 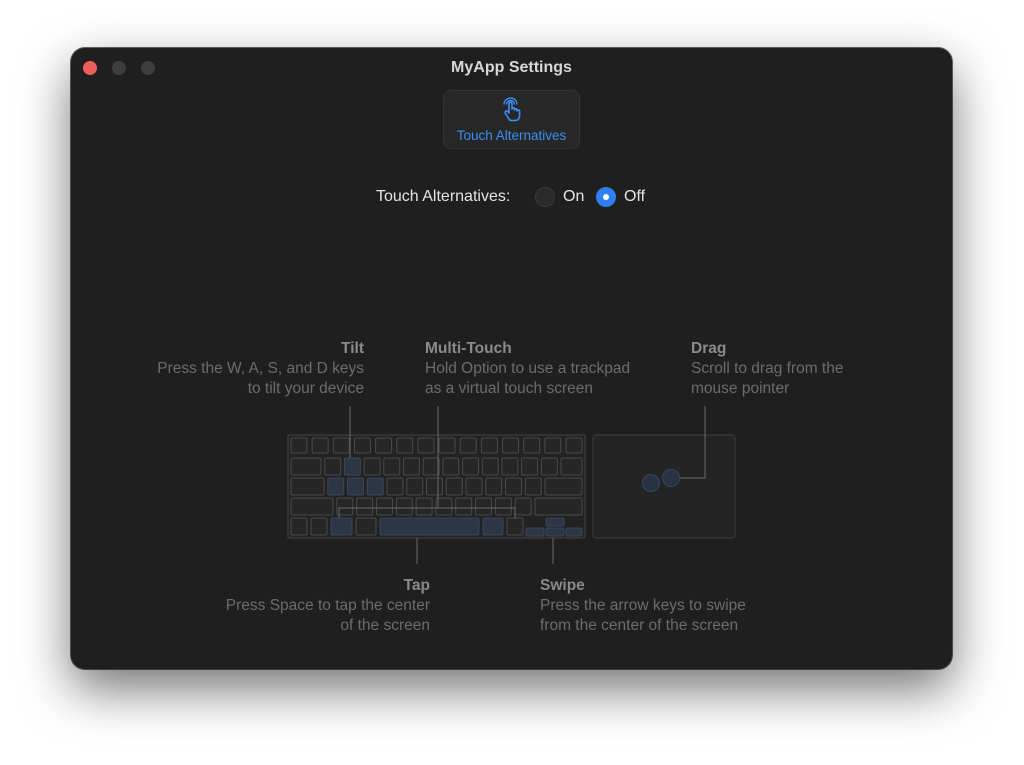 I want to click on keyboard-trackpad-diagram, so click(x=511, y=485).